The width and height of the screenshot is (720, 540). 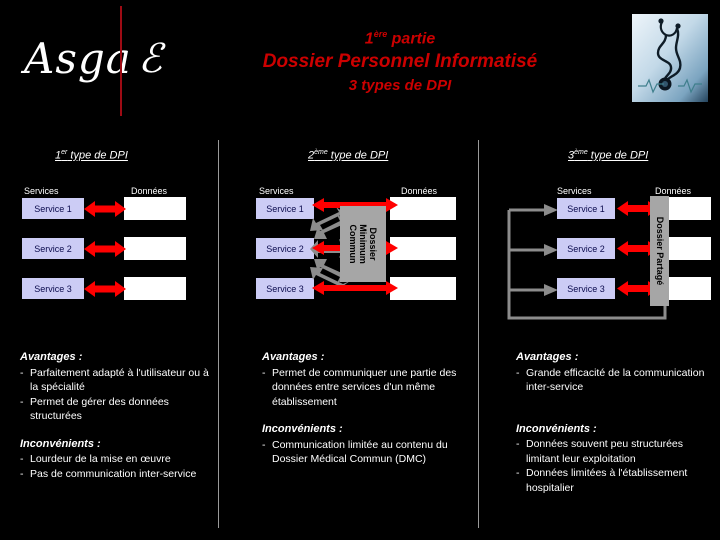 I want to click on c2-shared-line-3: Commun, so click(x=353, y=244).